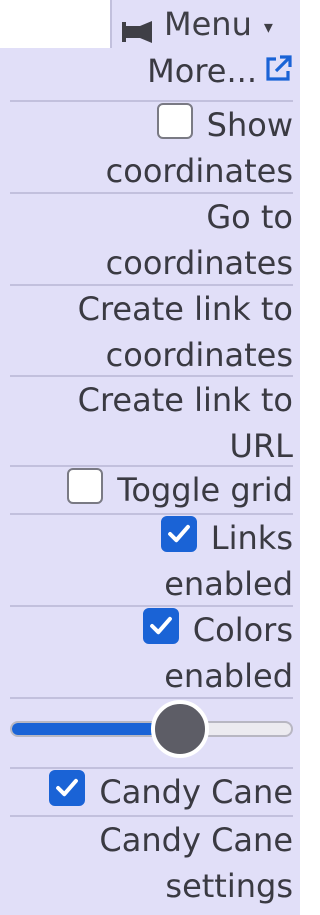 This screenshot has height=915, width=320. What do you see at coordinates (228, 676) in the screenshot?
I see `colors-enabled-label-line2: enabled` at bounding box center [228, 676].